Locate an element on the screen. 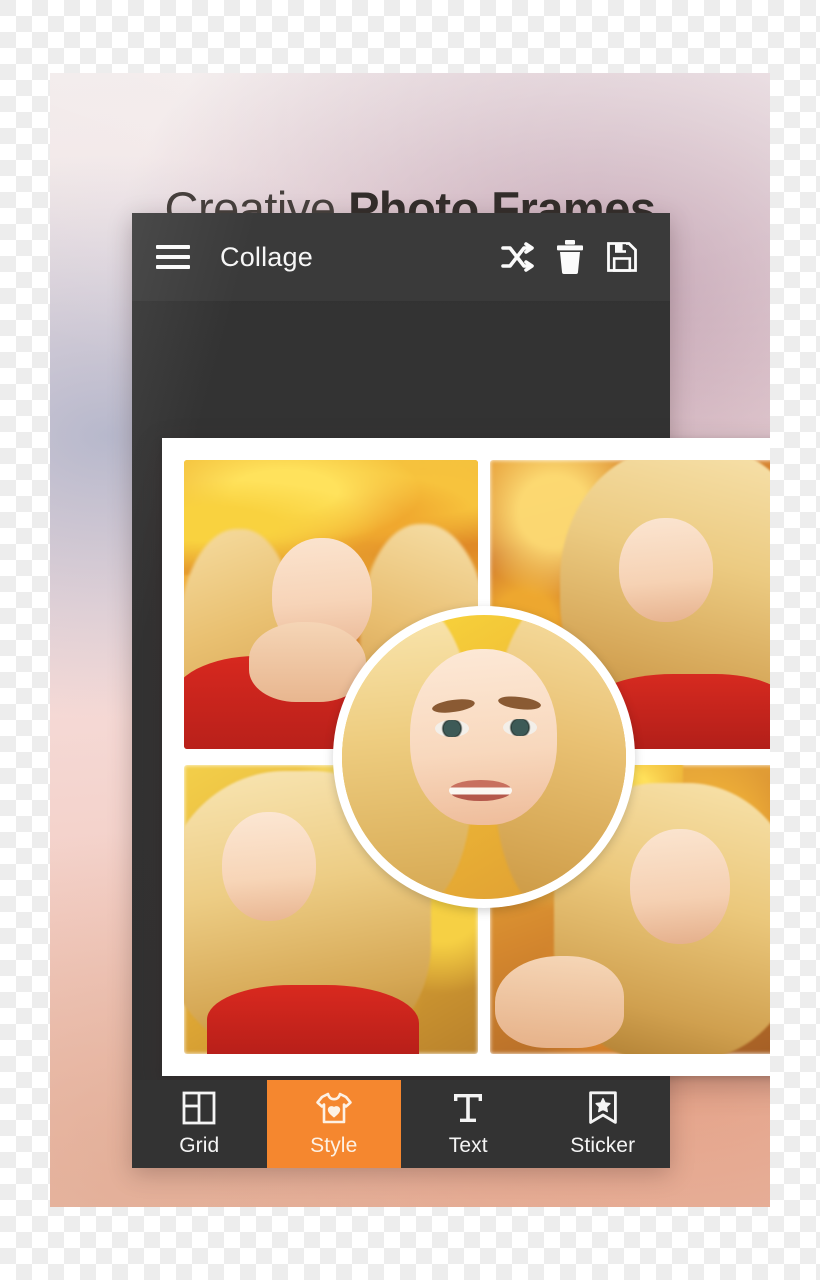 Image resolution: width=820 pixels, height=1280 pixels. nav-item-style: Style is located at coordinates (333, 1124).